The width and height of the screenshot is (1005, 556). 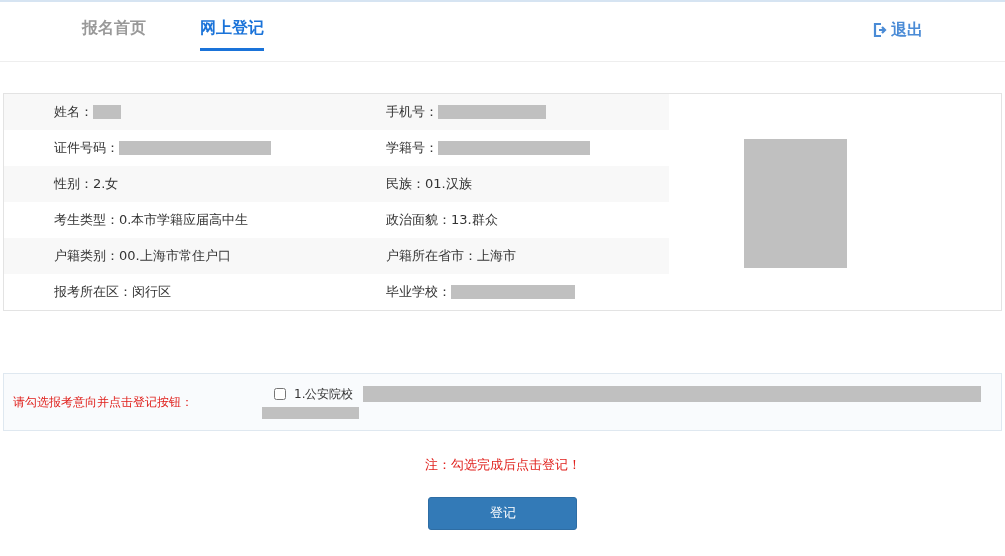 I want to click on field-label: 报考所在区：, so click(x=93, y=292).